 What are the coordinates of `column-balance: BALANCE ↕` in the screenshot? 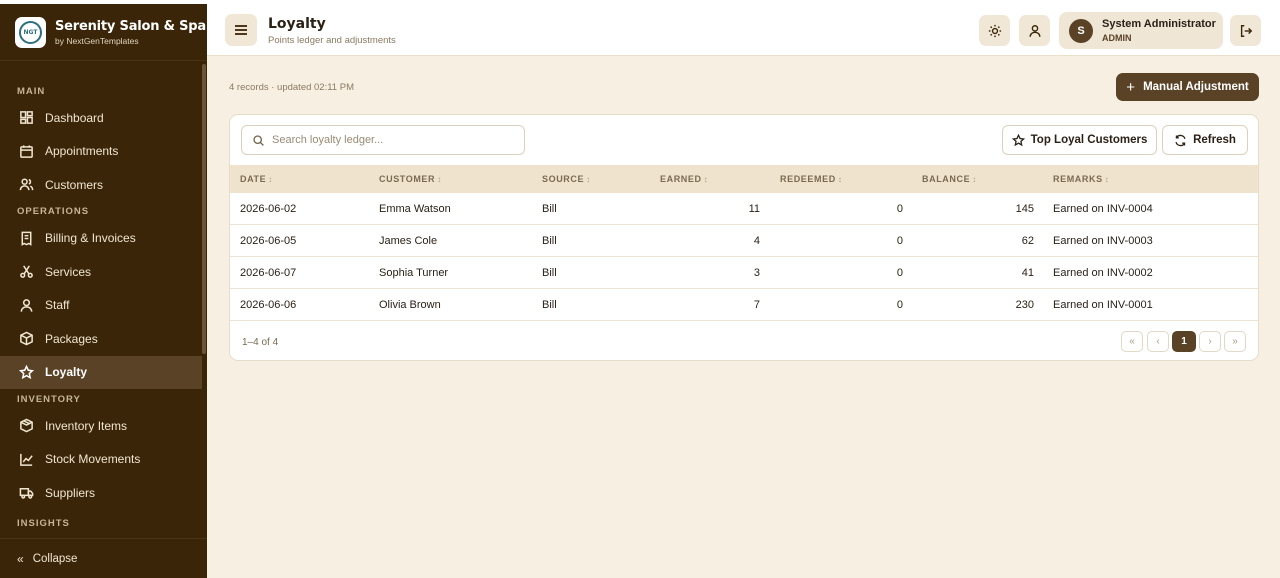 It's located at (949, 179).